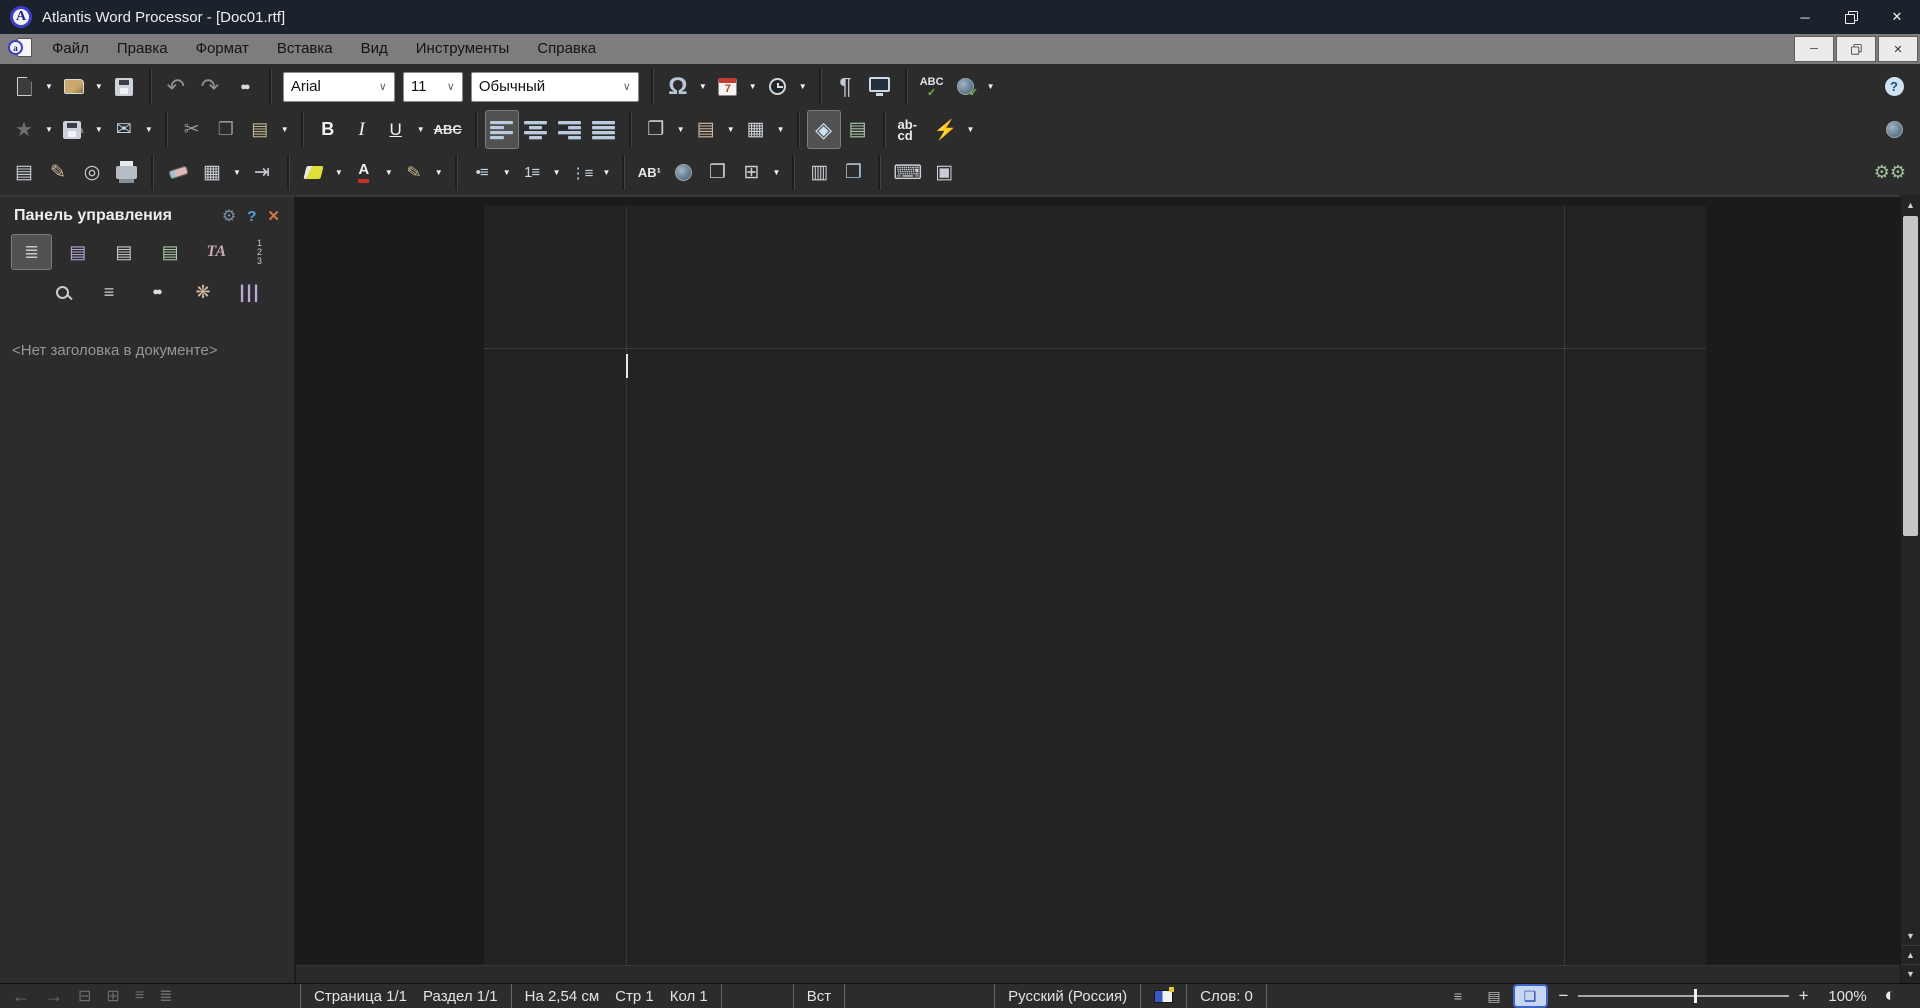  I want to click on nav-tool-4: ≣, so click(165, 996).